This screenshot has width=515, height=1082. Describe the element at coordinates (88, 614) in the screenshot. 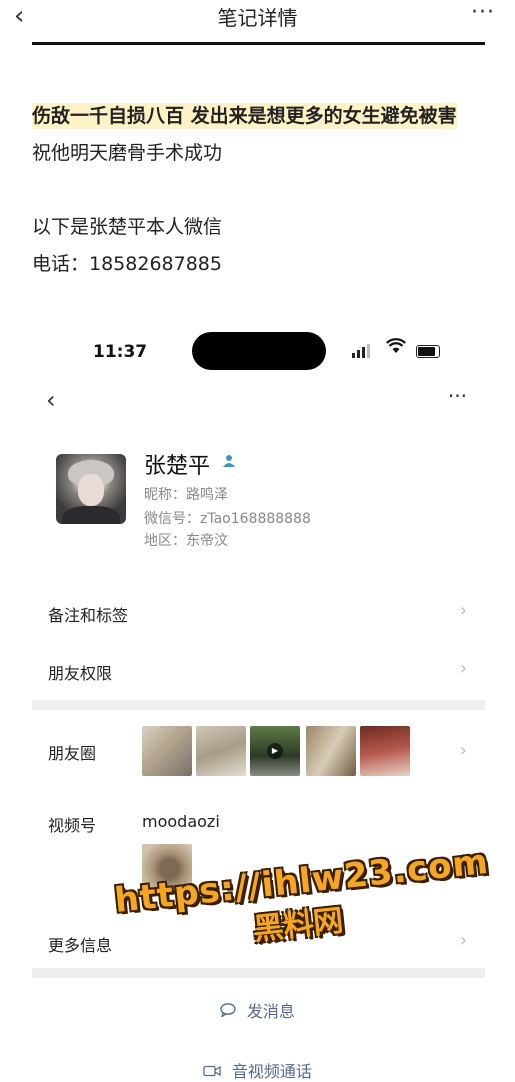

I see `remarks-row: 备注和标签` at that location.